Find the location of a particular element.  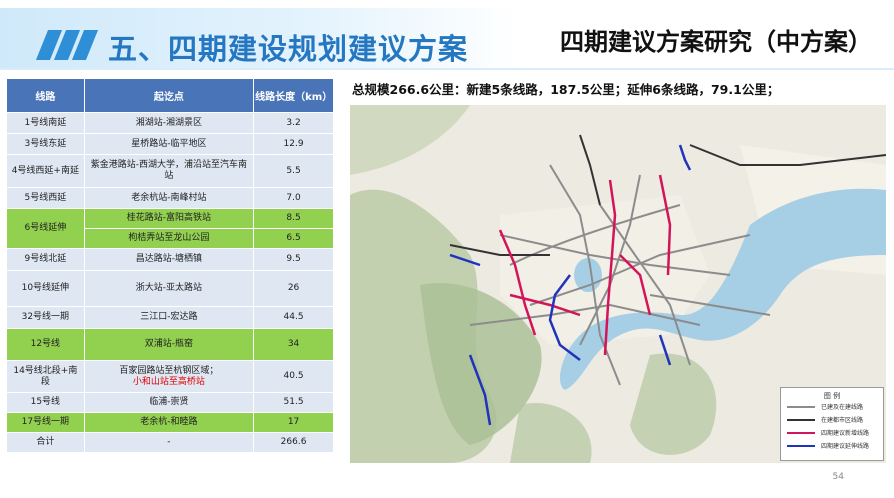

range-cell: 老余杭-和睦路 is located at coordinates (169, 422).